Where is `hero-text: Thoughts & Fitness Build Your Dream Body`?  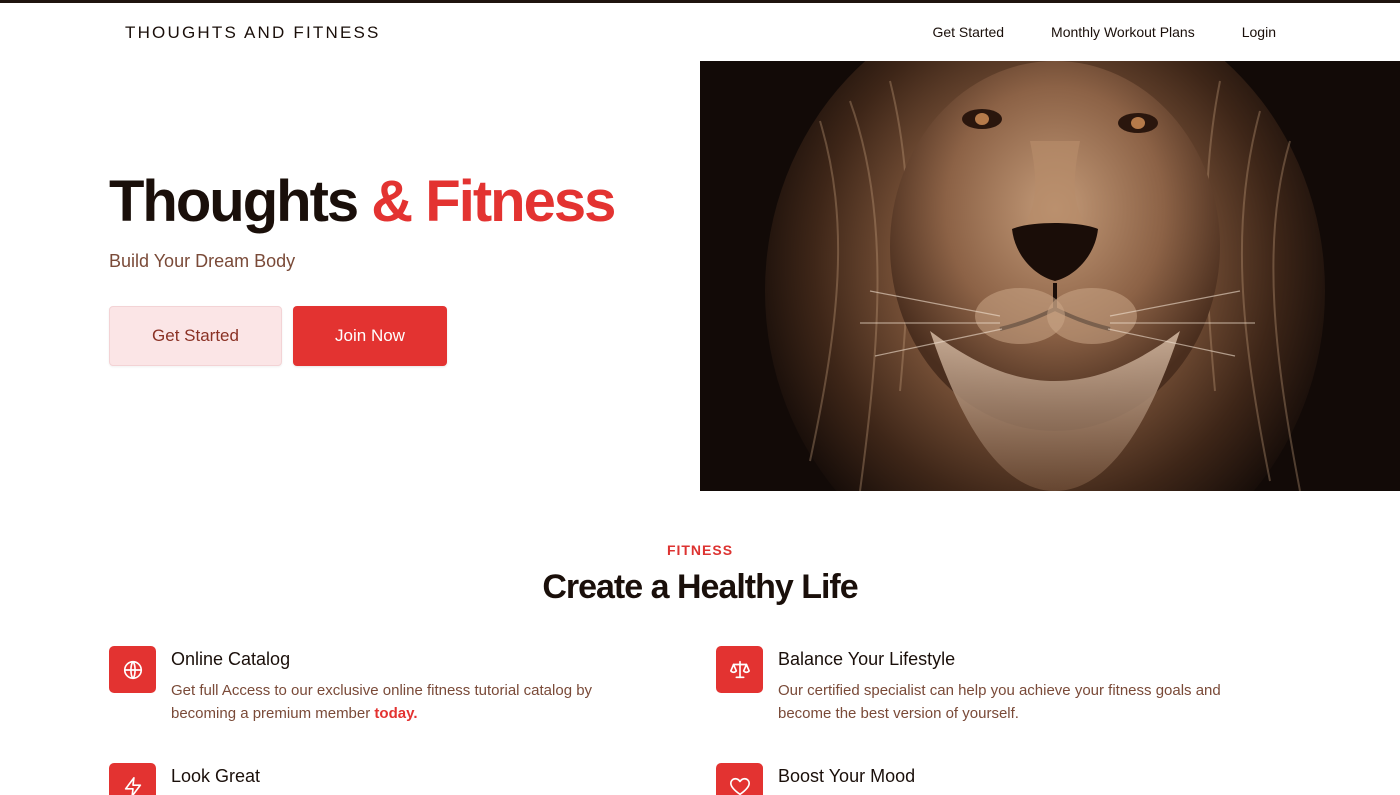
hero-text: Thoughts & Fitness Build Your Dream Body is located at coordinates (399, 220).